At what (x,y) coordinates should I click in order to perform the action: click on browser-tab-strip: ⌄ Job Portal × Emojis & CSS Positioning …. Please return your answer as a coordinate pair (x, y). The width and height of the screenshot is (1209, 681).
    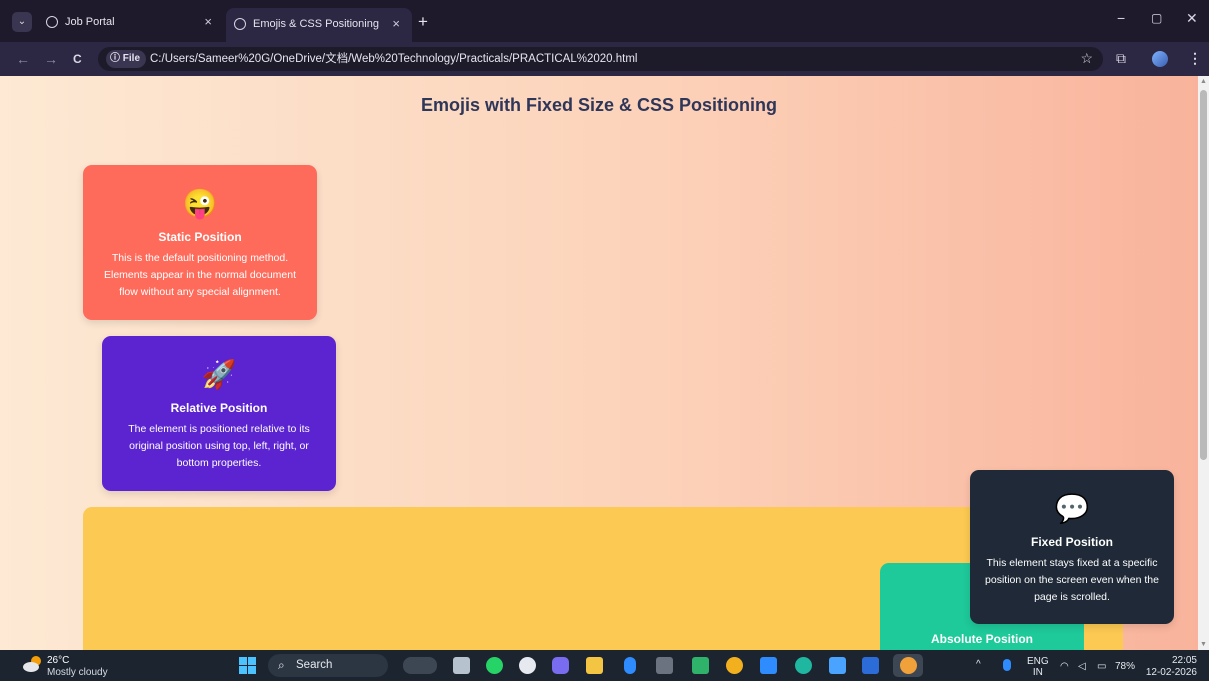
    Looking at the image, I should click on (604, 21).